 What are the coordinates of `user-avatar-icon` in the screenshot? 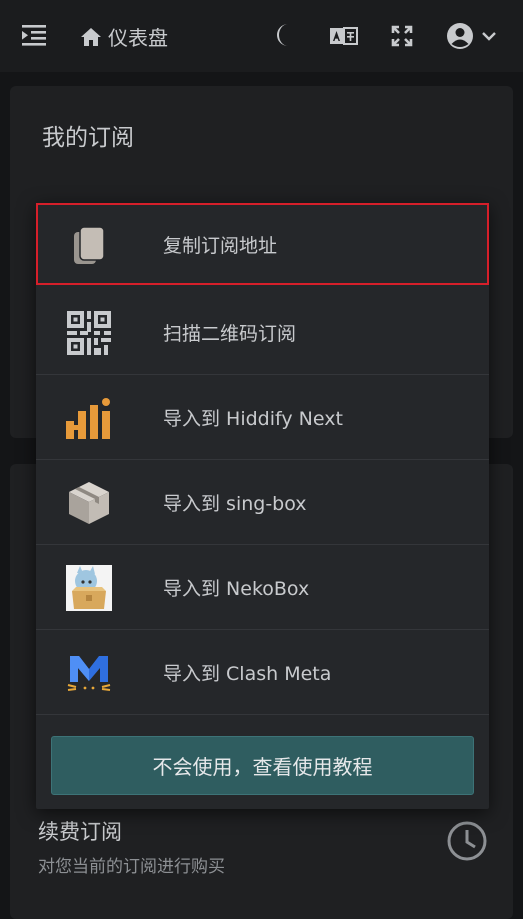 It's located at (472, 38).